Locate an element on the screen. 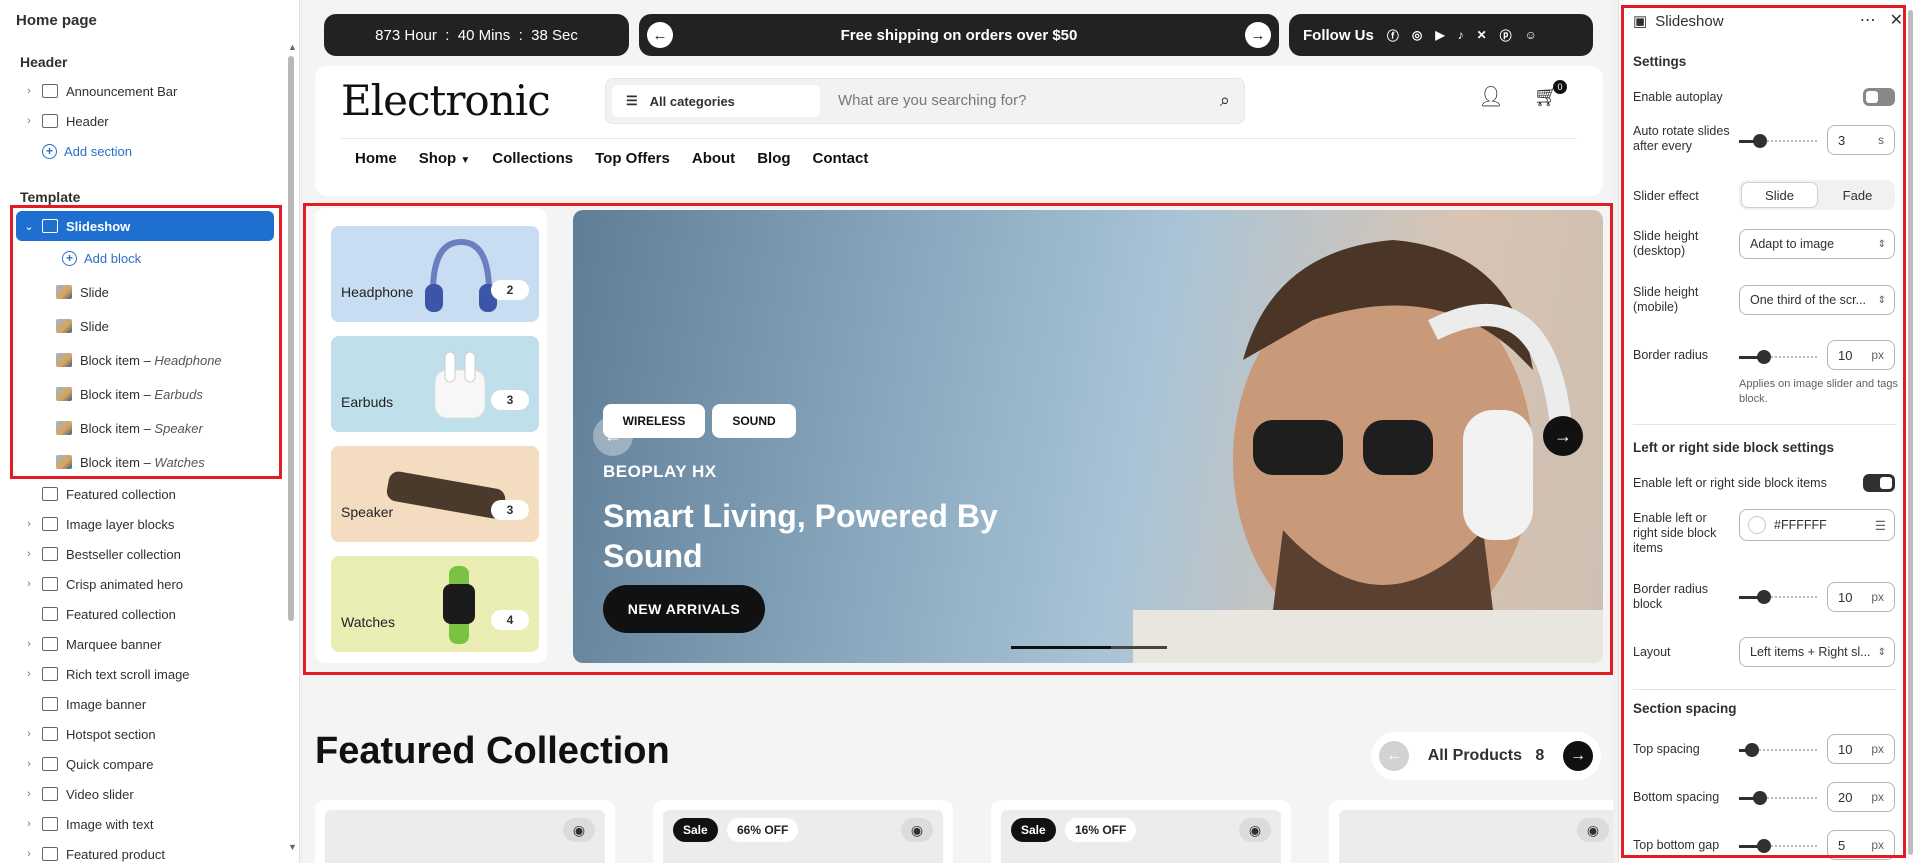 The image size is (1919, 863). autoplay-toggle is located at coordinates (1879, 97).